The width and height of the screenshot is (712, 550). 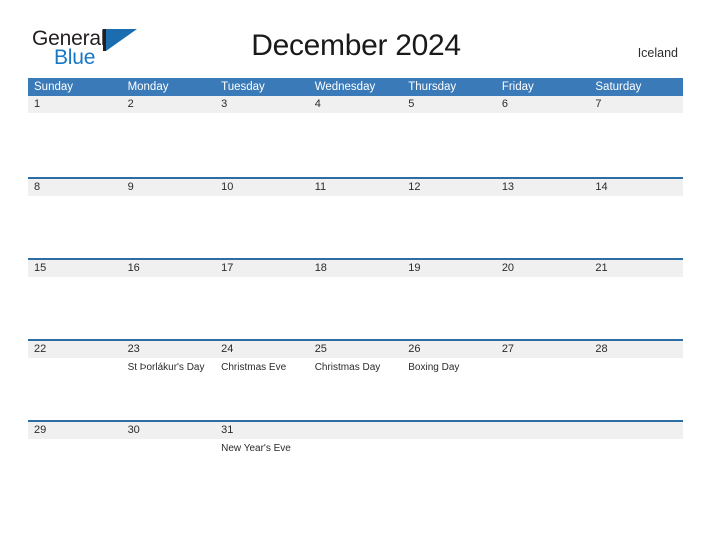 I want to click on day-number: 23, so click(x=133, y=349).